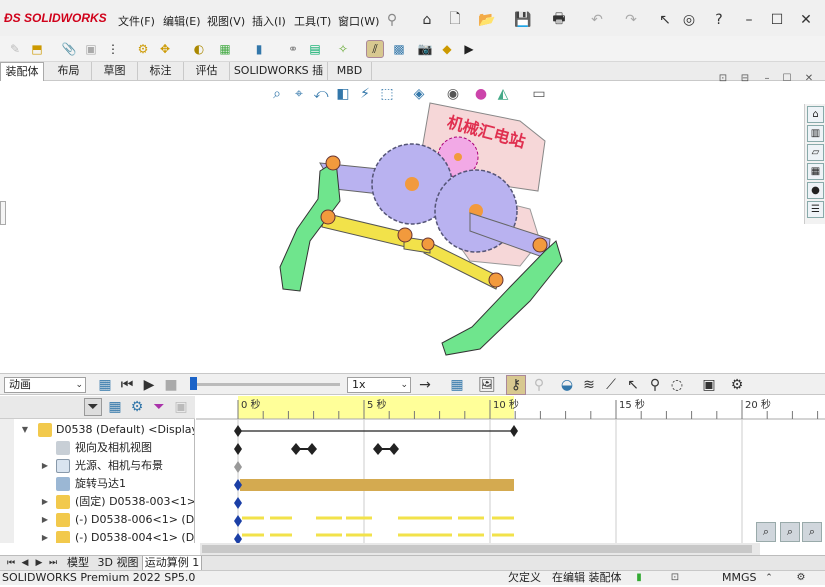 The height and width of the screenshot is (587, 825). What do you see at coordinates (487, 20) in the screenshot?
I see `open-icon: 📂` at bounding box center [487, 20].